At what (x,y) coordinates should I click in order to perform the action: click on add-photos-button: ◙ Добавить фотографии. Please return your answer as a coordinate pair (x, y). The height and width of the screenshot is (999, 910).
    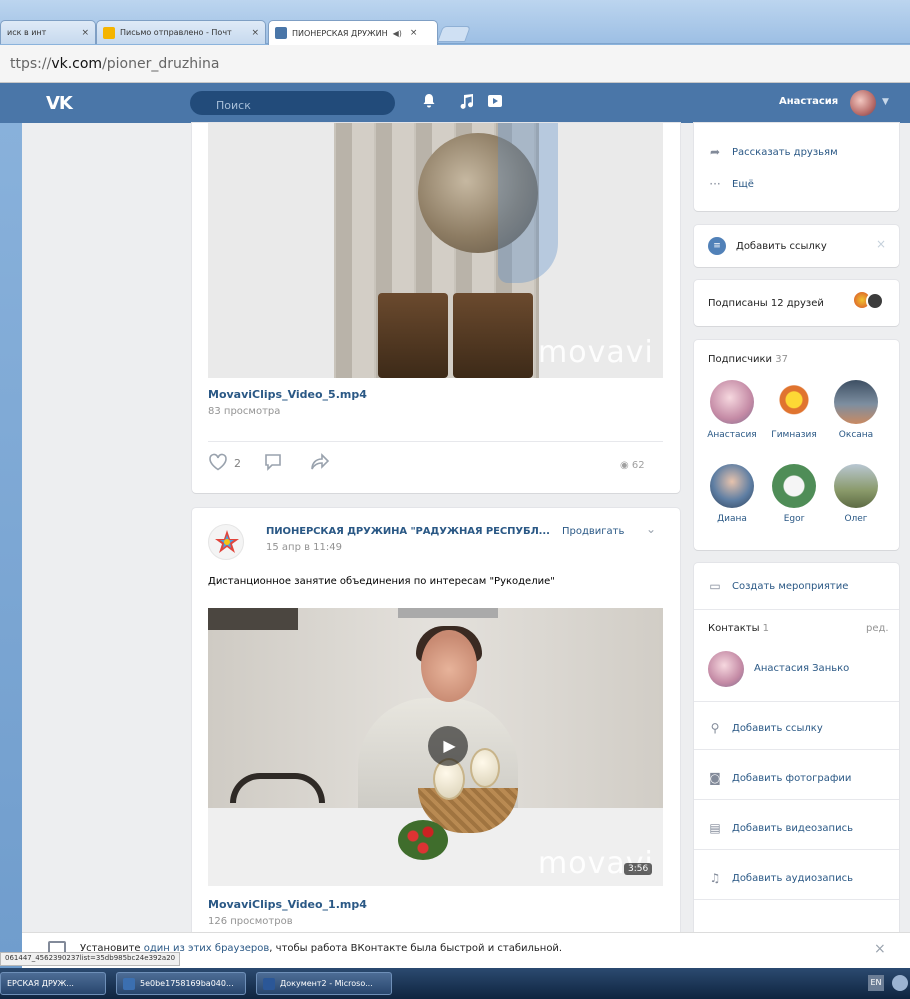
    Looking at the image, I should click on (779, 778).